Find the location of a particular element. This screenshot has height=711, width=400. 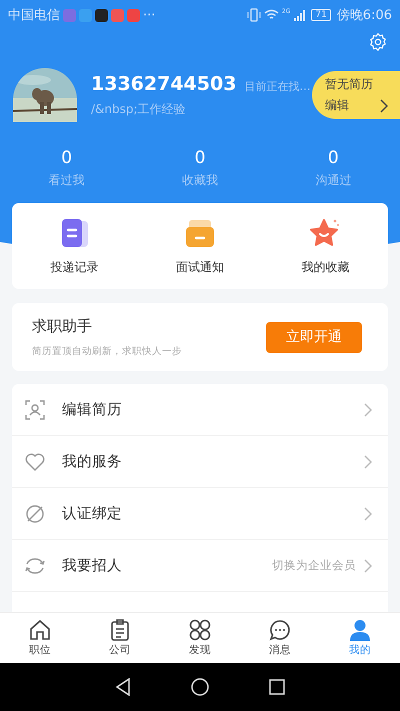

resume-badge: 暂无简历 编辑 is located at coordinates (356, 95).